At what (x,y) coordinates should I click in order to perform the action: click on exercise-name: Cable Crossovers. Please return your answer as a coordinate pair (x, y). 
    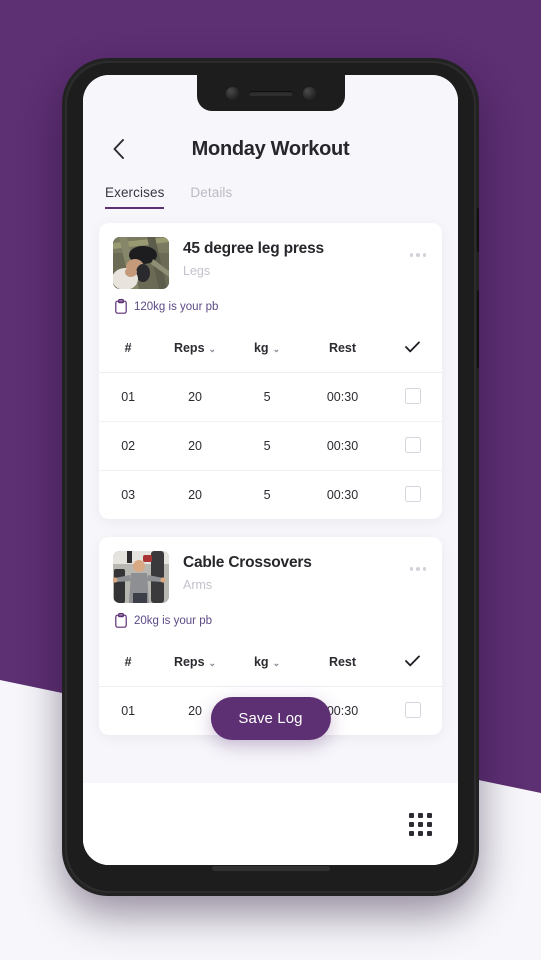
    Looking at the image, I should click on (247, 562).